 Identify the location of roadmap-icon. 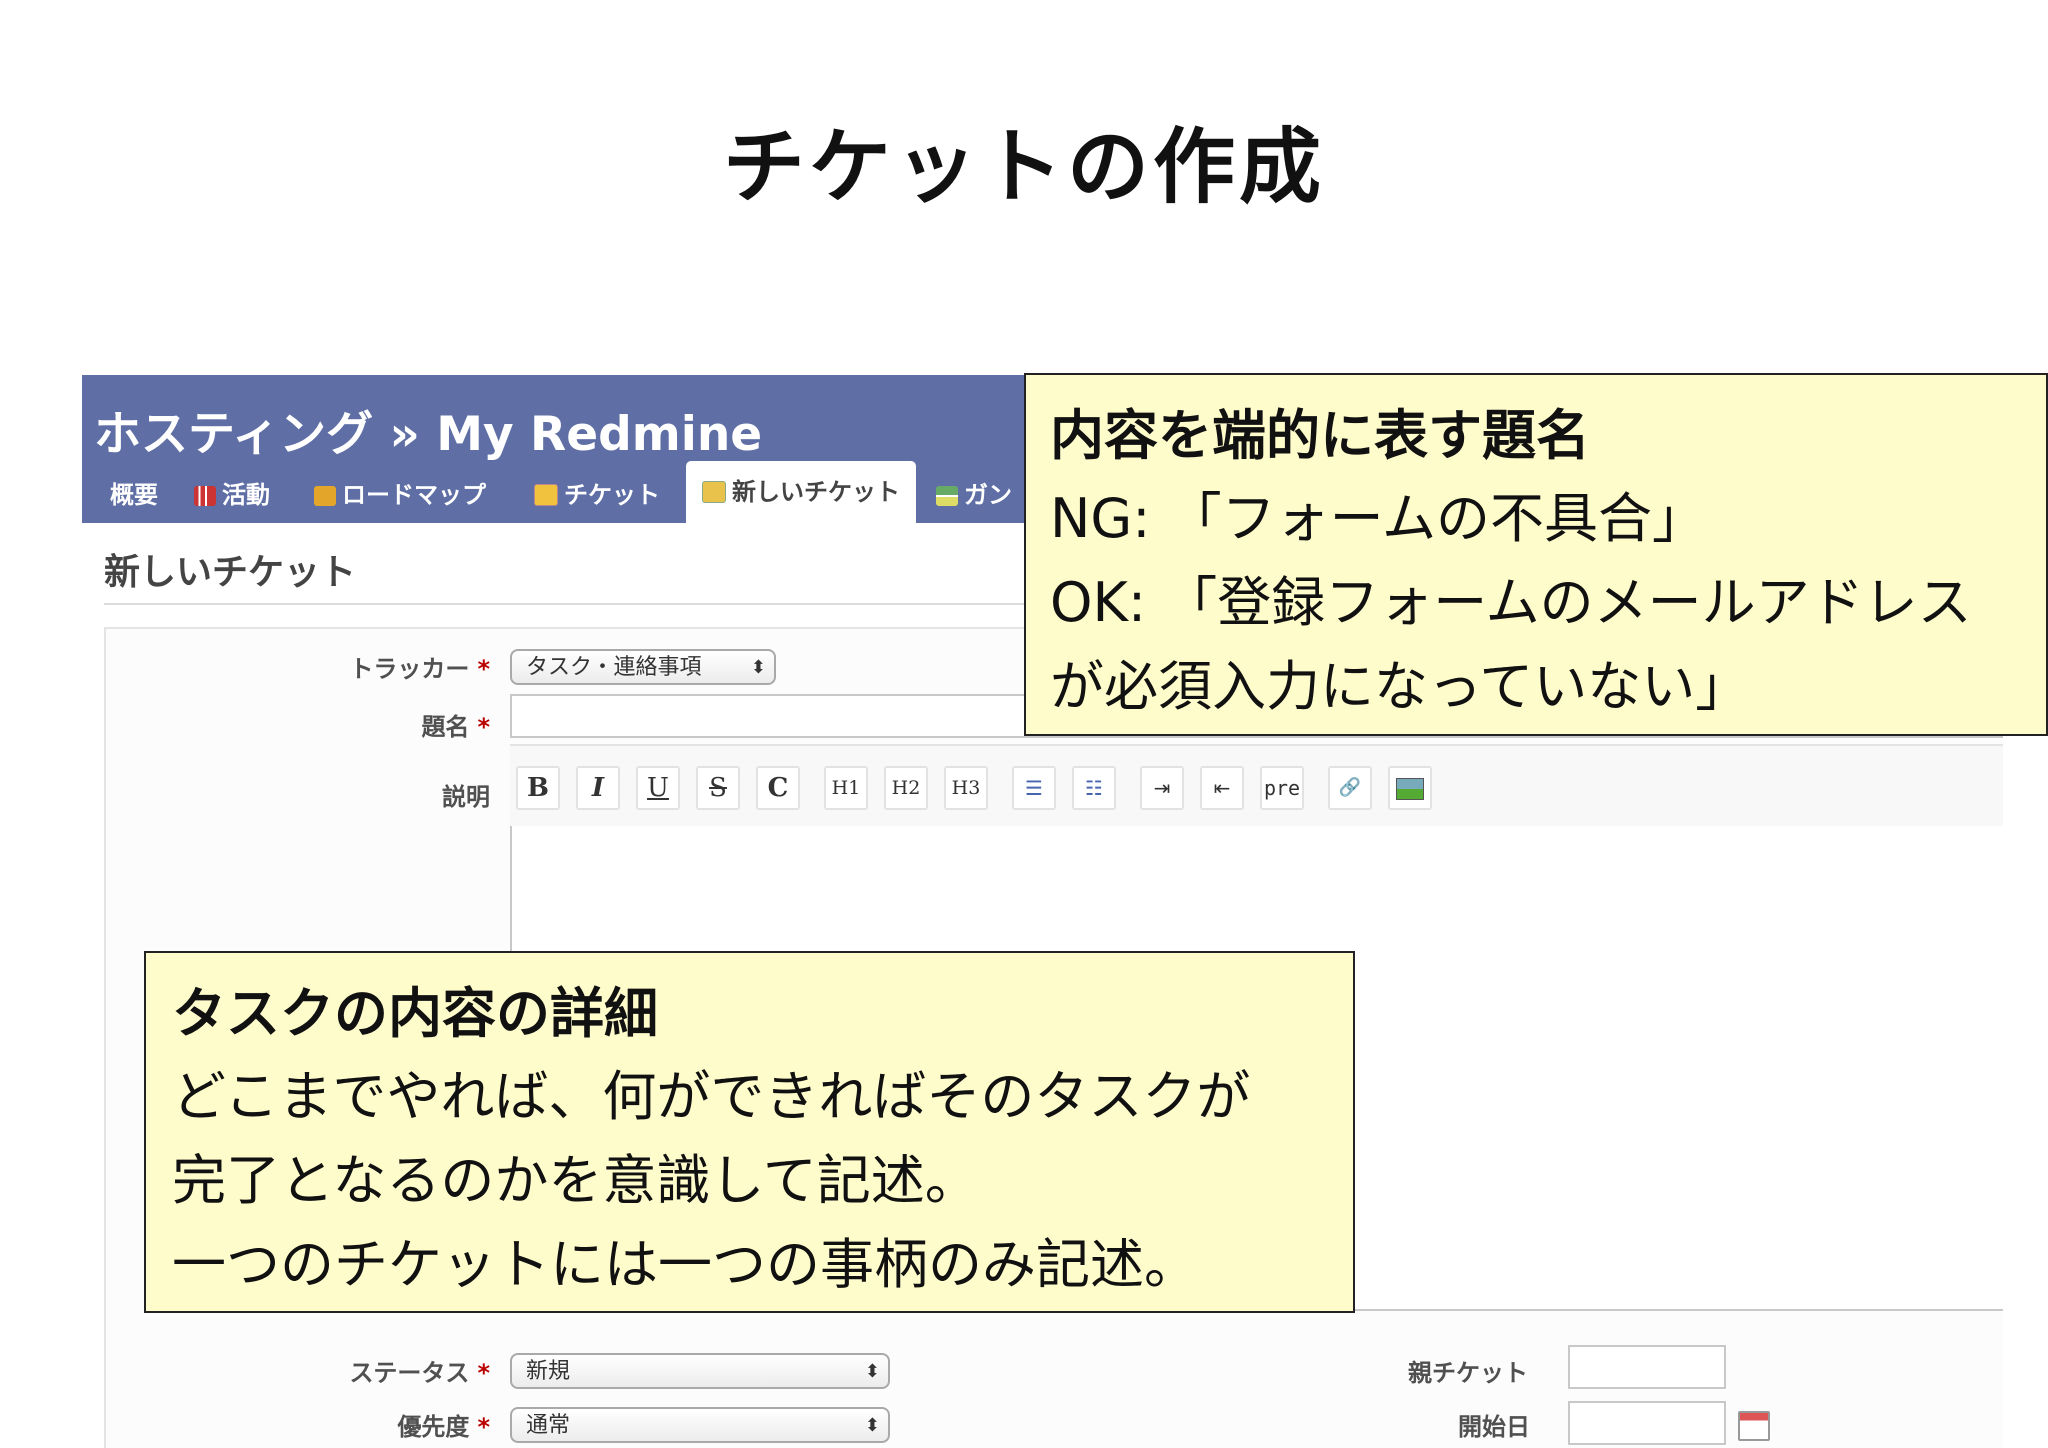
(325, 496).